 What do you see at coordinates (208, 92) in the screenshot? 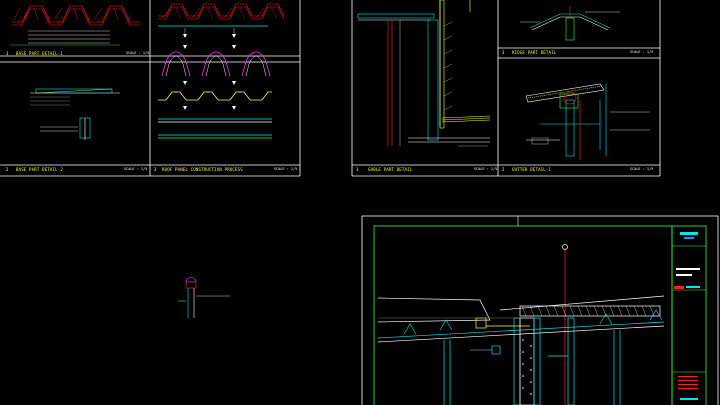
I see `process-dots` at bounding box center [208, 92].